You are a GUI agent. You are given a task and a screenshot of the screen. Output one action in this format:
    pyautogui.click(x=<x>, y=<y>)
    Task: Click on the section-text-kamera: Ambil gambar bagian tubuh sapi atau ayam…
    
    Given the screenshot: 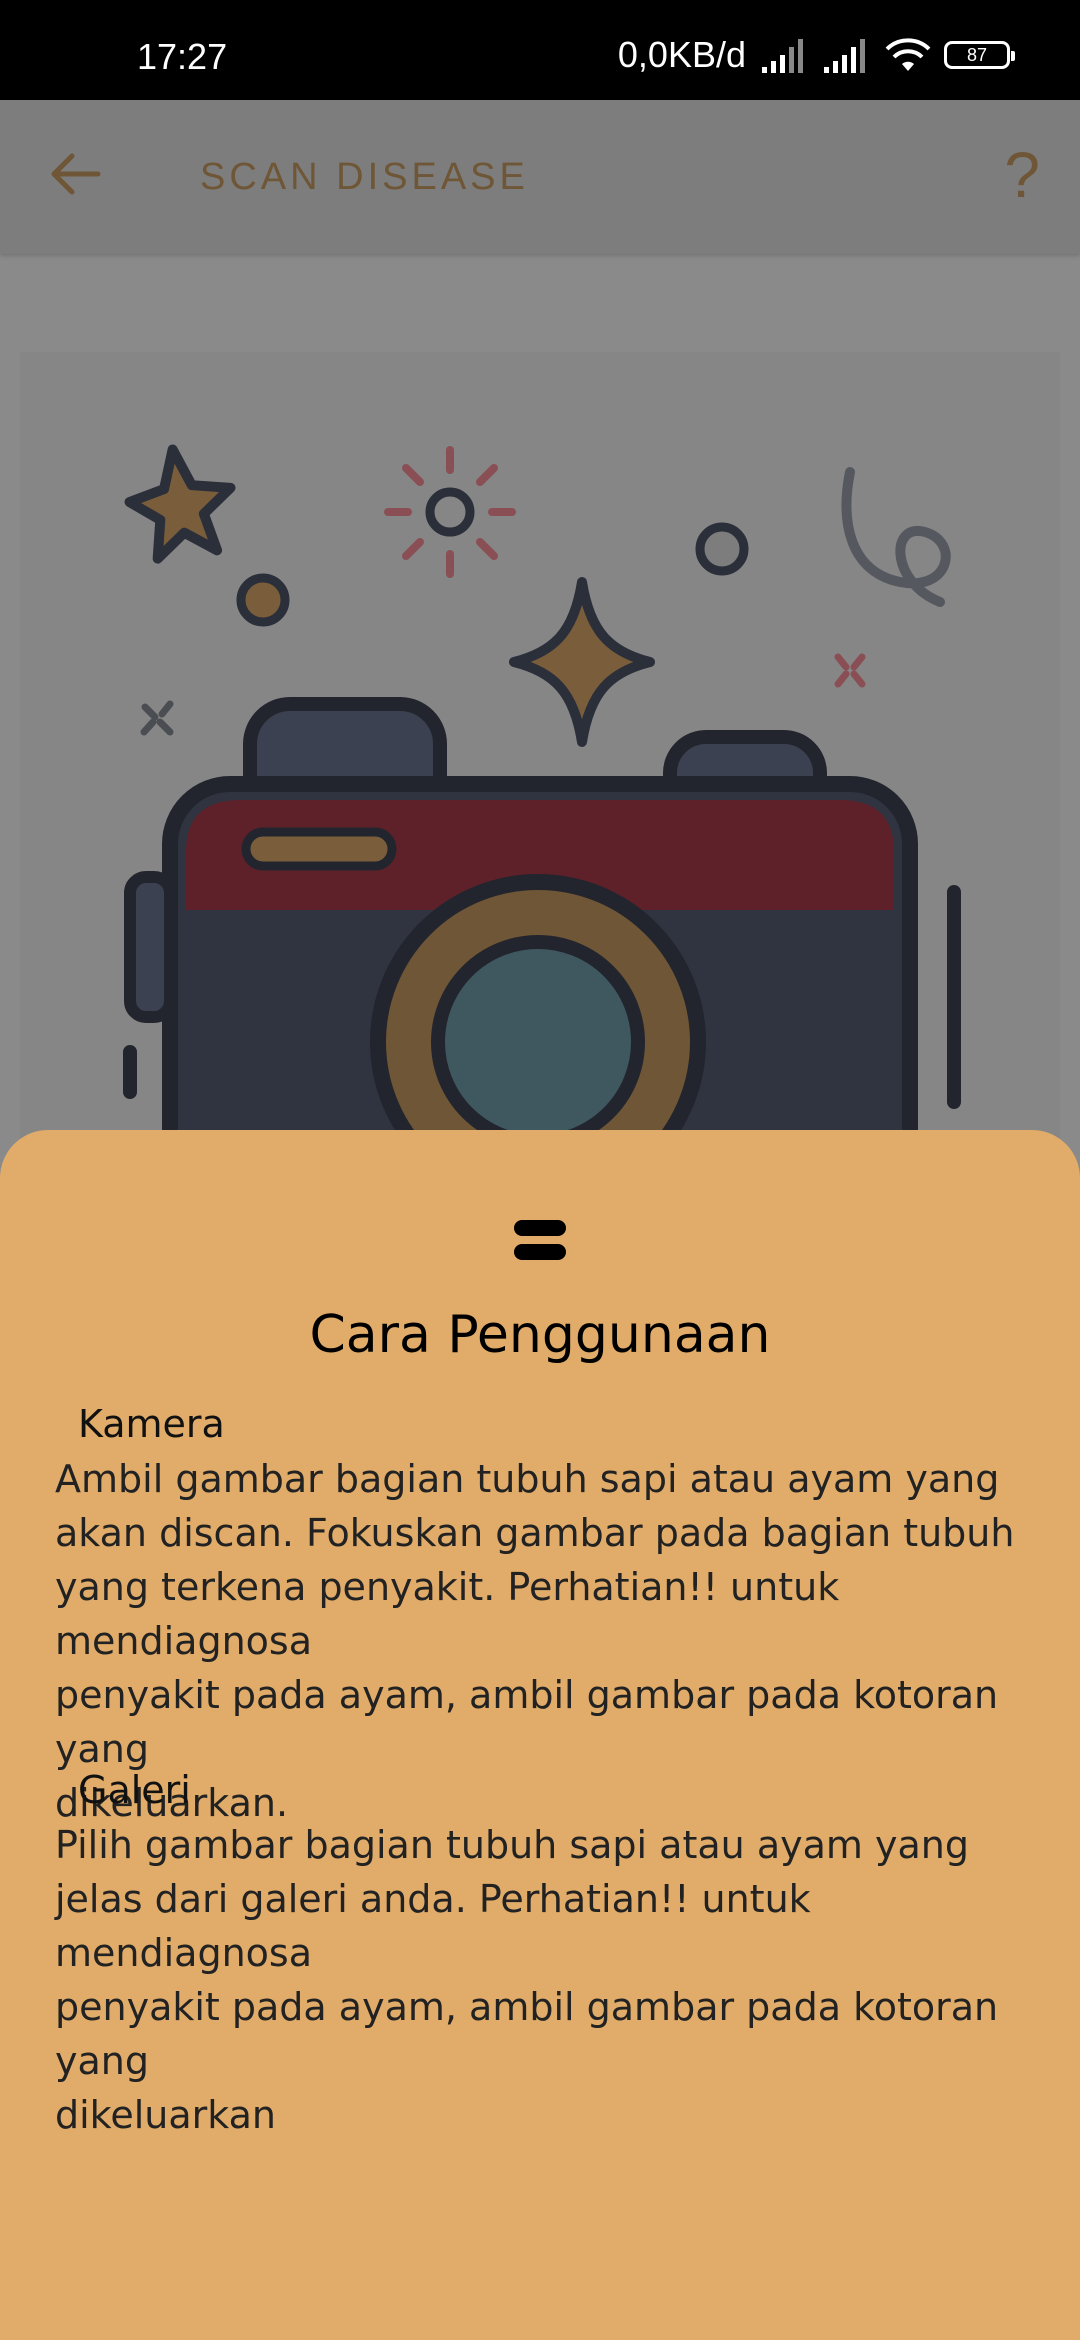 What is the action you would take?
    pyautogui.click(x=535, y=1641)
    